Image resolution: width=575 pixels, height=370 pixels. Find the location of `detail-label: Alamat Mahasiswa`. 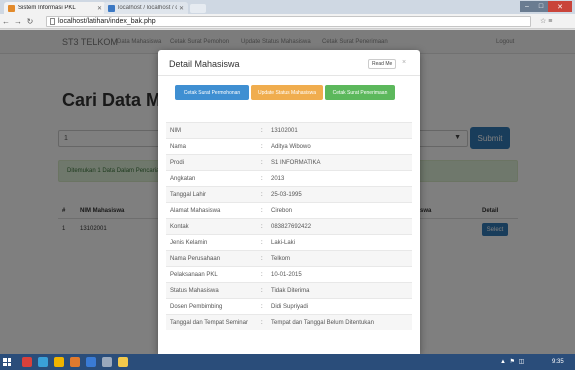

detail-label: Alamat Mahasiswa is located at coordinates (195, 210).